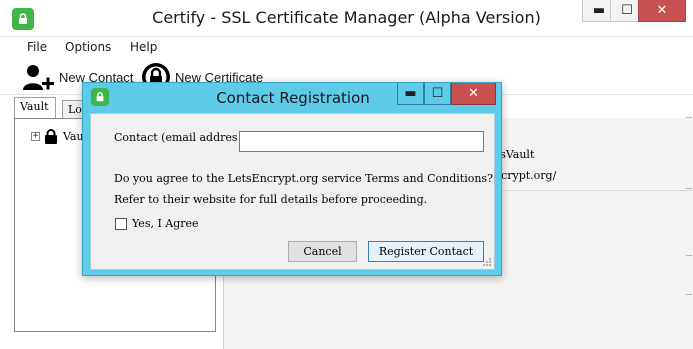 The image size is (693, 349). Describe the element at coordinates (525, 175) in the screenshot. I see `acme-url-text: ncrypt.org/` at that location.